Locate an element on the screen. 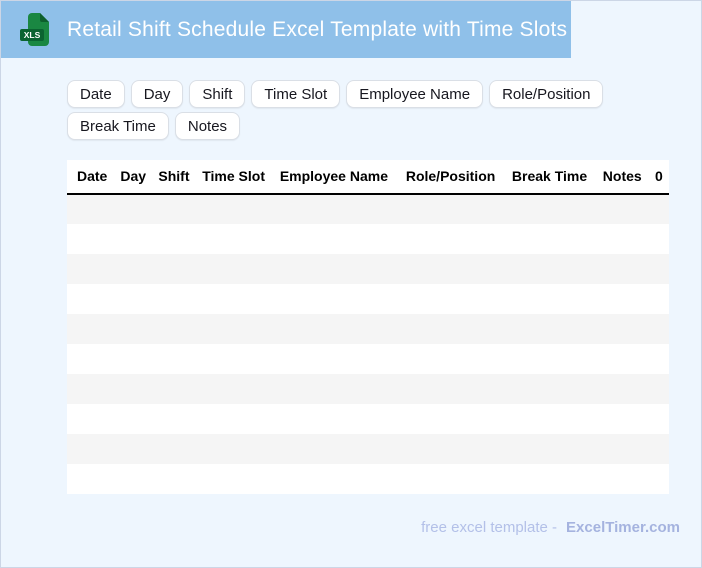 The width and height of the screenshot is (702, 568). chip-employee-name: Employee Name is located at coordinates (415, 94).